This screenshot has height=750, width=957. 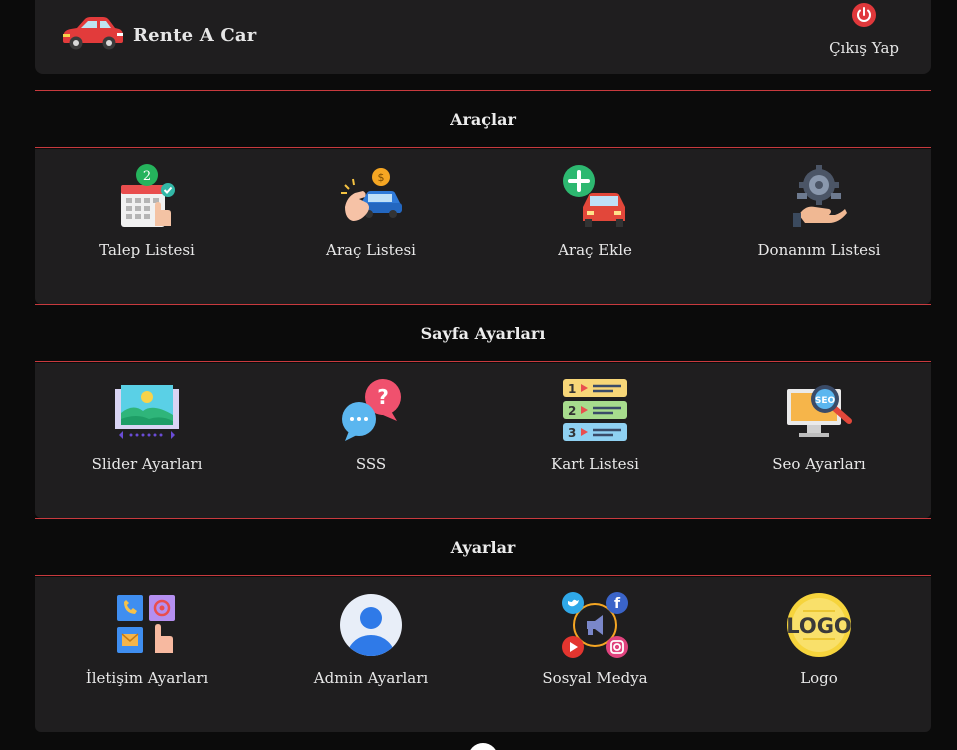 I want to click on tile-admin-ayarlari: Admin Ayarları, so click(x=371, y=654).